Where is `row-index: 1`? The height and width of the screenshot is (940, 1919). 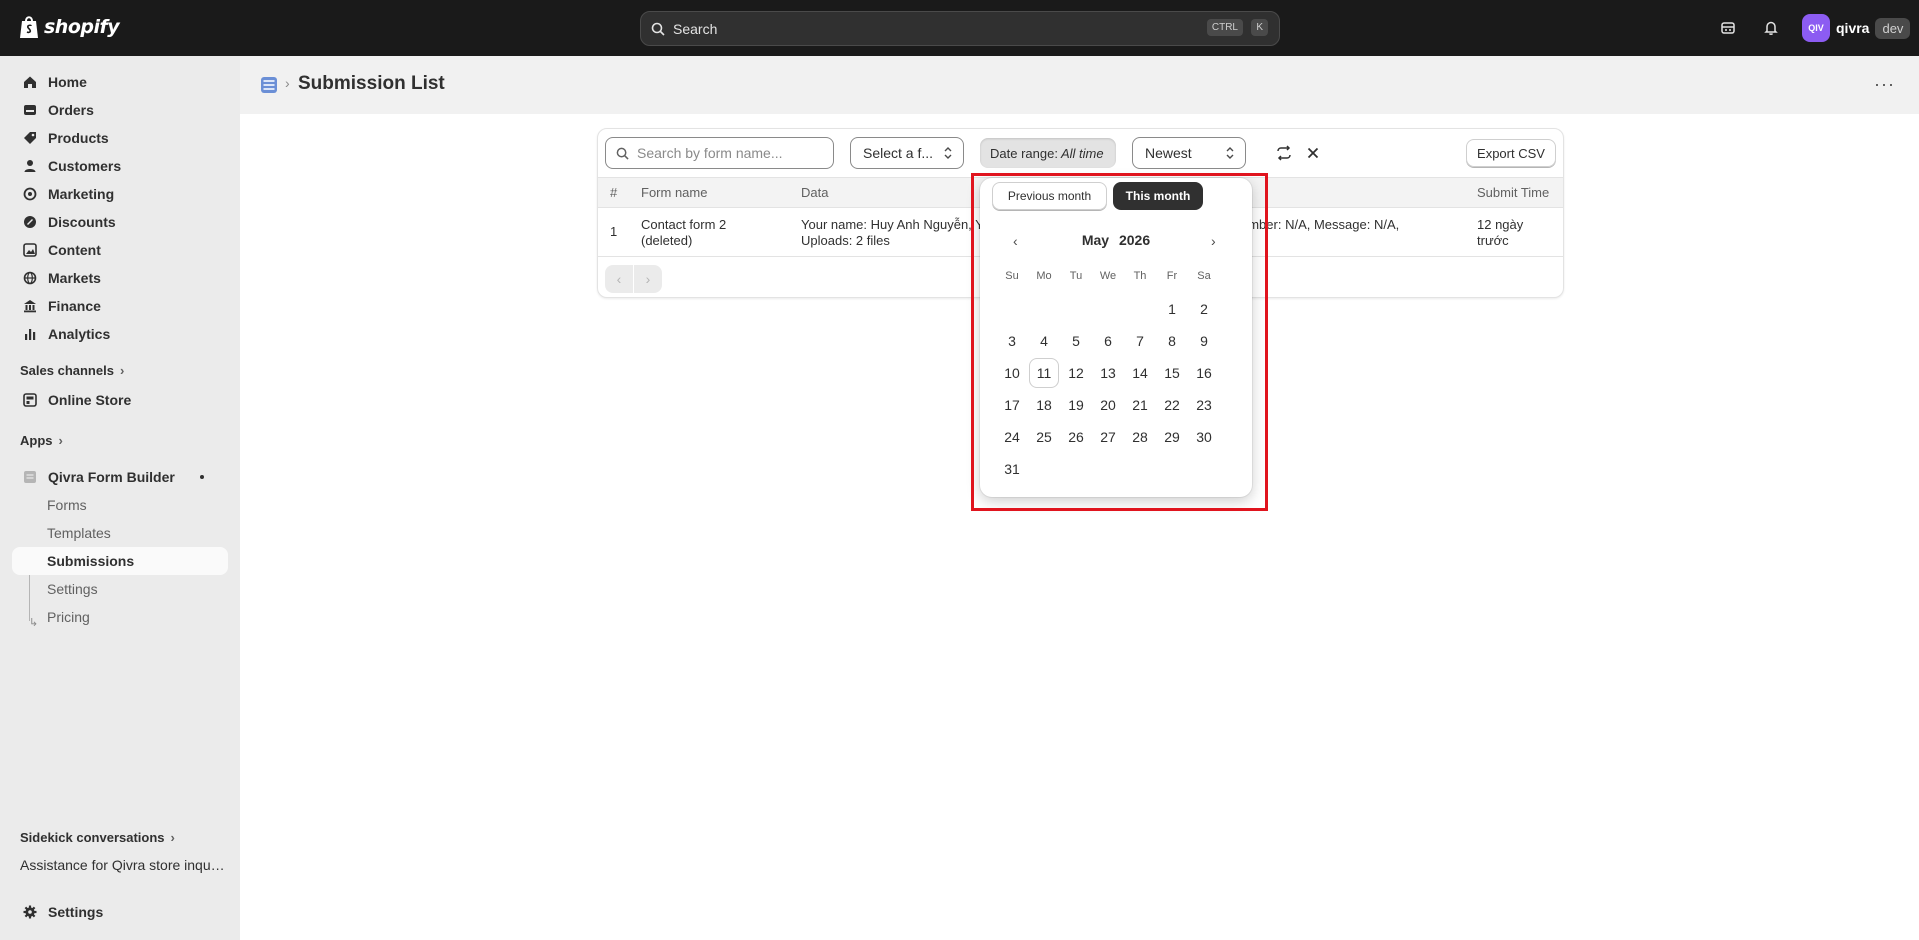 row-index: 1 is located at coordinates (614, 231).